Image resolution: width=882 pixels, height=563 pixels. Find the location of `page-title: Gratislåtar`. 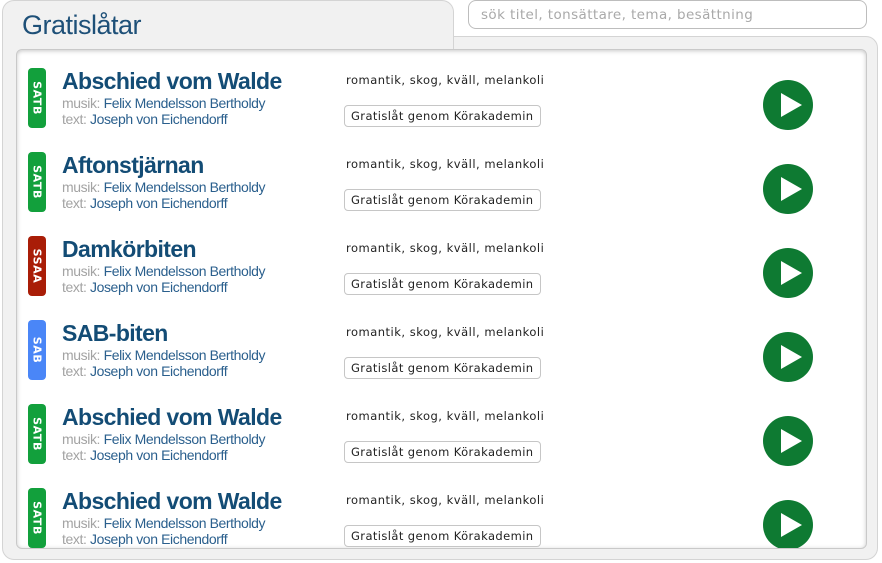

page-title: Gratislåtar is located at coordinates (82, 25).